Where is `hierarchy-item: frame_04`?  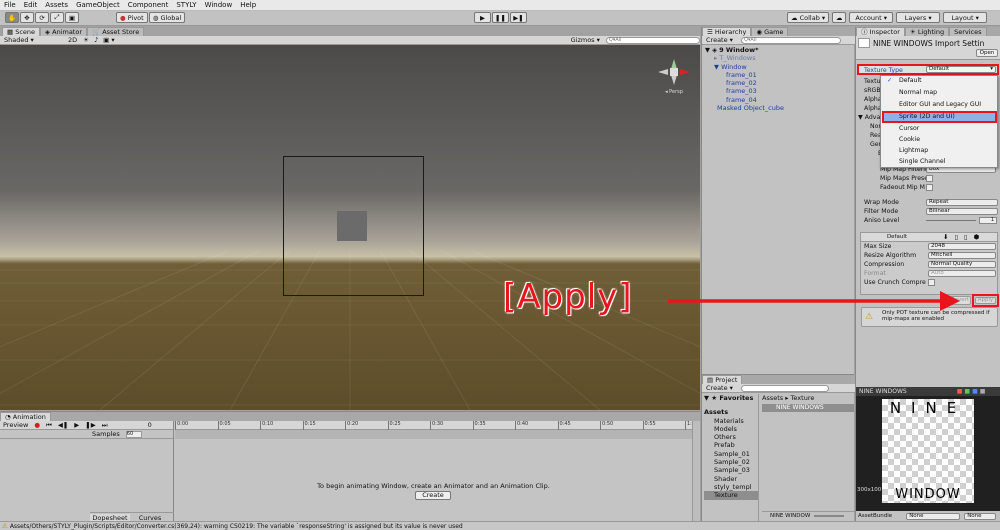
hierarchy-item: frame_04 is located at coordinates (779, 100).